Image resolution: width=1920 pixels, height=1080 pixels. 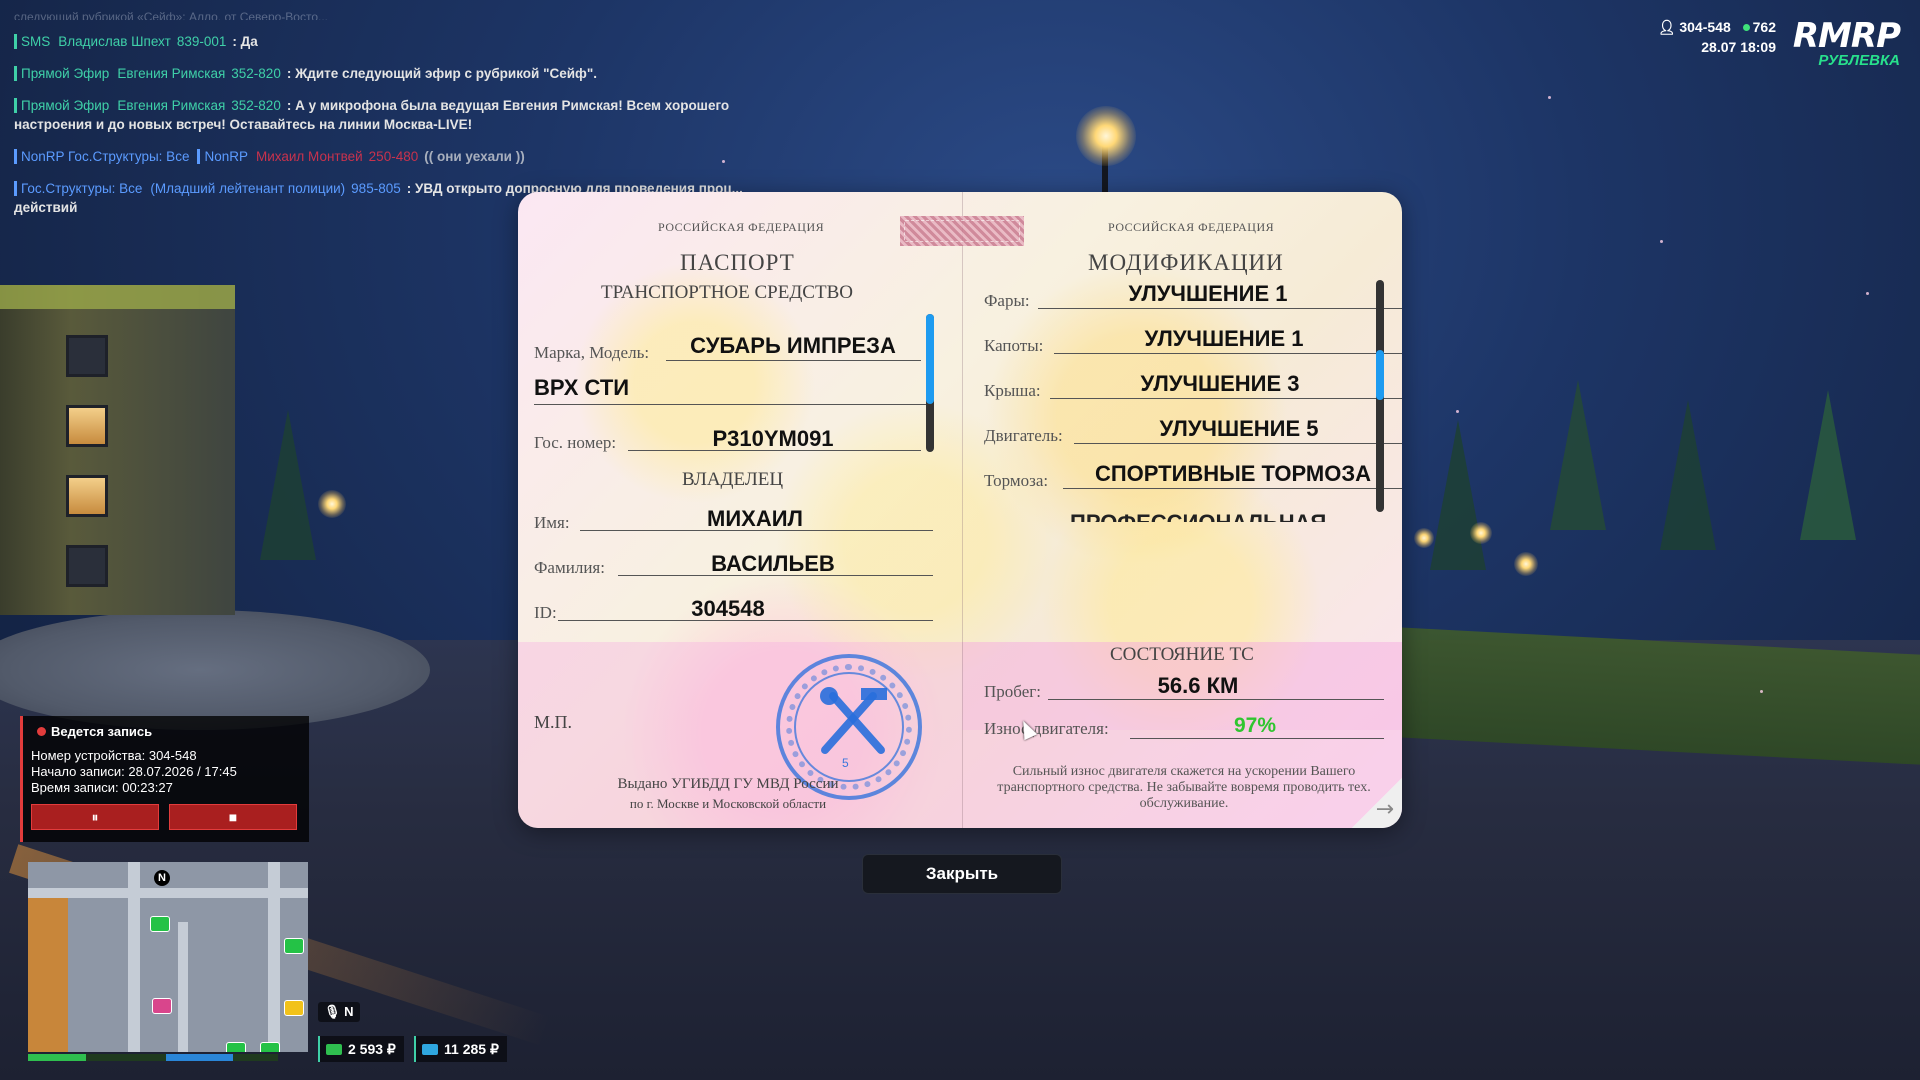 I want to click on mod-label: Фары:, so click(x=1007, y=300).